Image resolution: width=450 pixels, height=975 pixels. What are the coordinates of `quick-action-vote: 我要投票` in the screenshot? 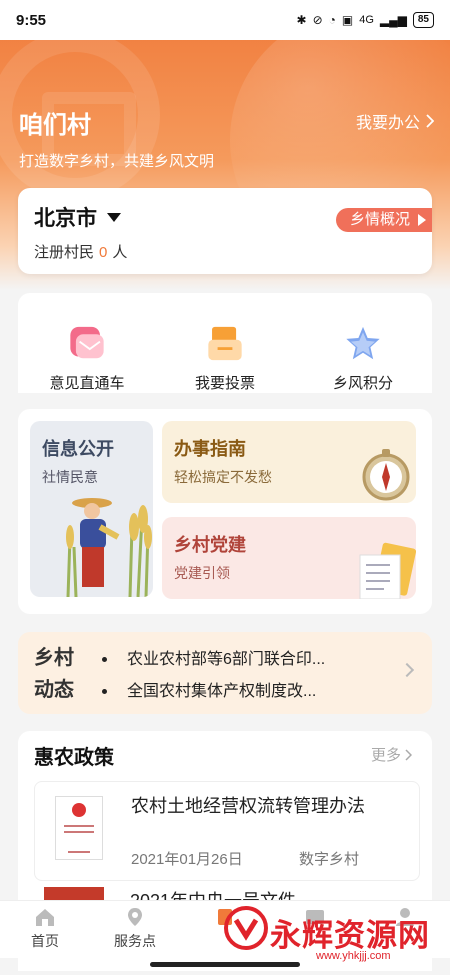 It's located at (225, 343).